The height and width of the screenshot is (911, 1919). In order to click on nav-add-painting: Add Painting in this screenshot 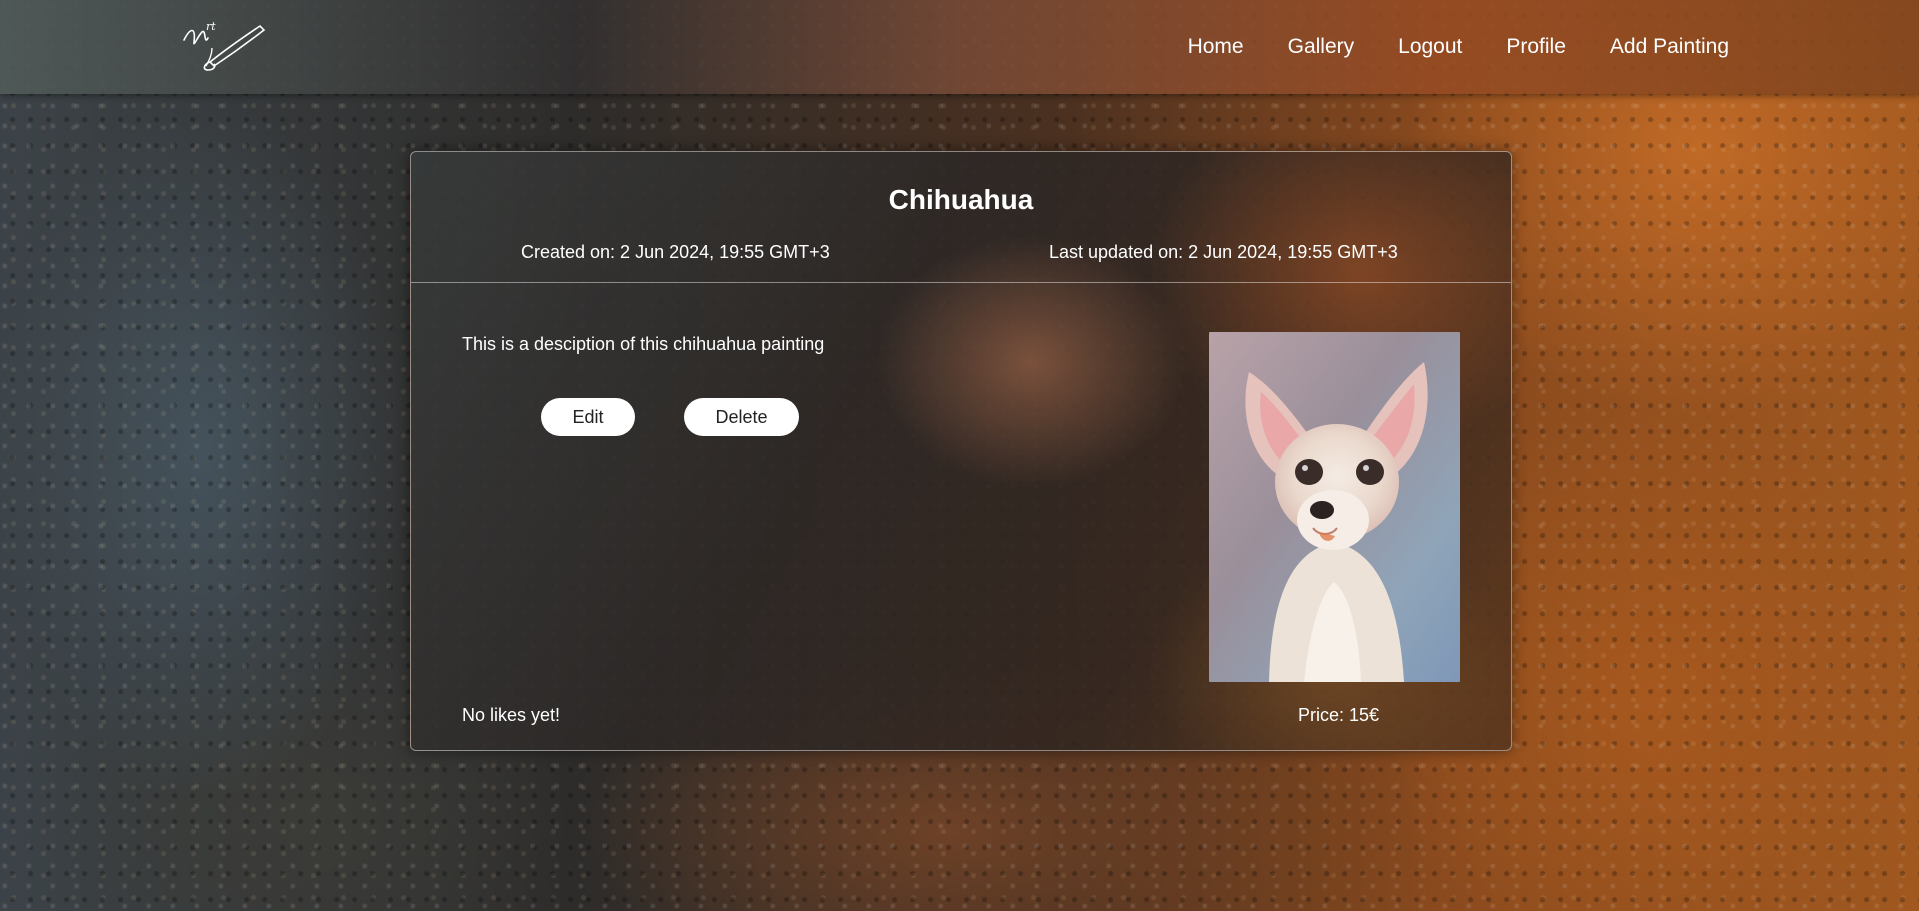, I will do `click(1669, 47)`.